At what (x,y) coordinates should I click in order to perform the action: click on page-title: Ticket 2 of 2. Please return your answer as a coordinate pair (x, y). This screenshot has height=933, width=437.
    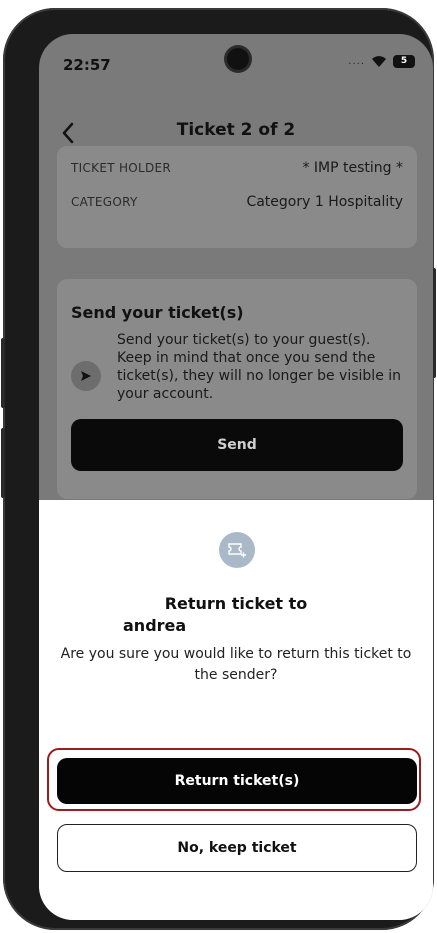
    Looking at the image, I should click on (236, 130).